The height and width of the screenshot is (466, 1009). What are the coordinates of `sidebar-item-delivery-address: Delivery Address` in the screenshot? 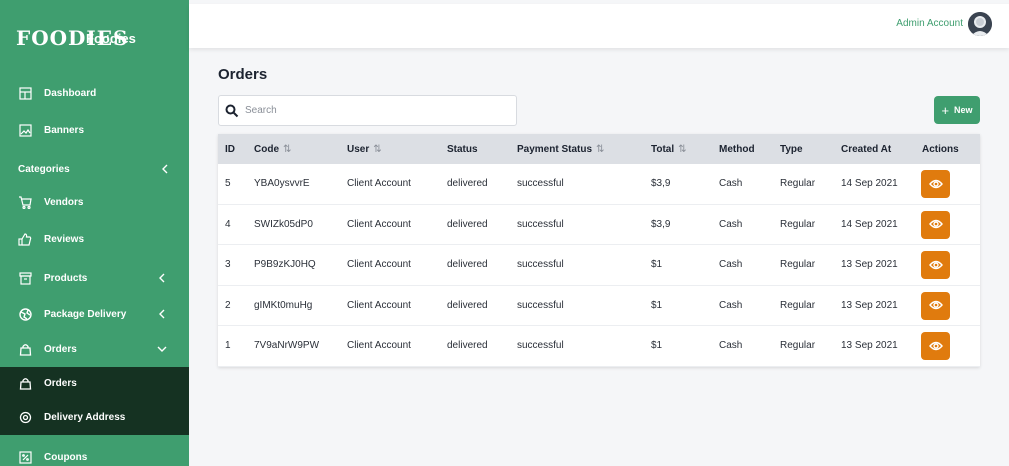 It's located at (94, 417).